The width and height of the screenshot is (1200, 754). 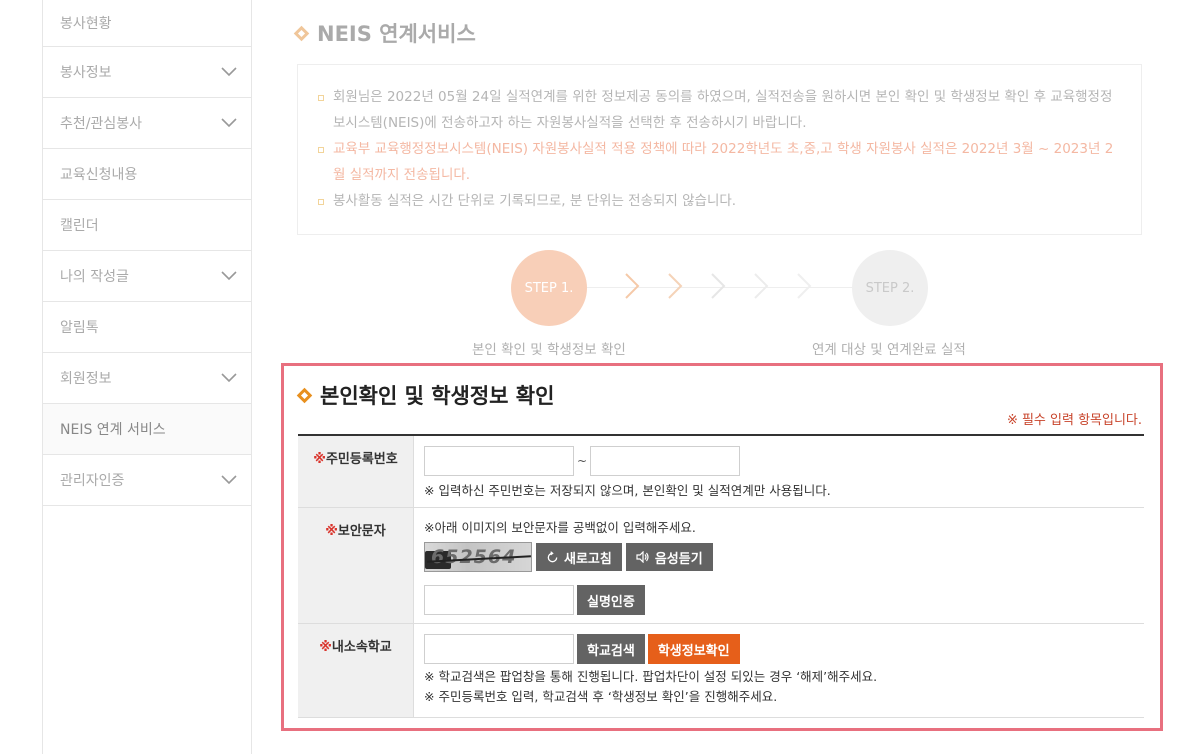 What do you see at coordinates (549, 350) in the screenshot?
I see `step-1-label: 본인 확인 및 학생정보 확인` at bounding box center [549, 350].